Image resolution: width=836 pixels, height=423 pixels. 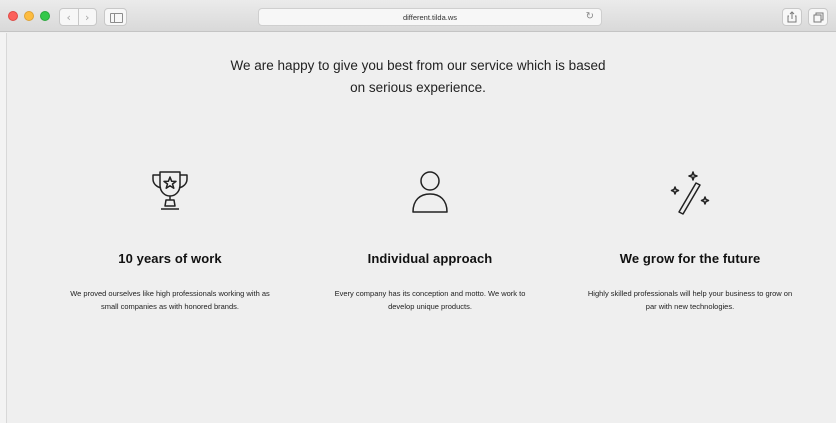 I want to click on url-text: different.tilda.ws, so click(x=430, y=17).